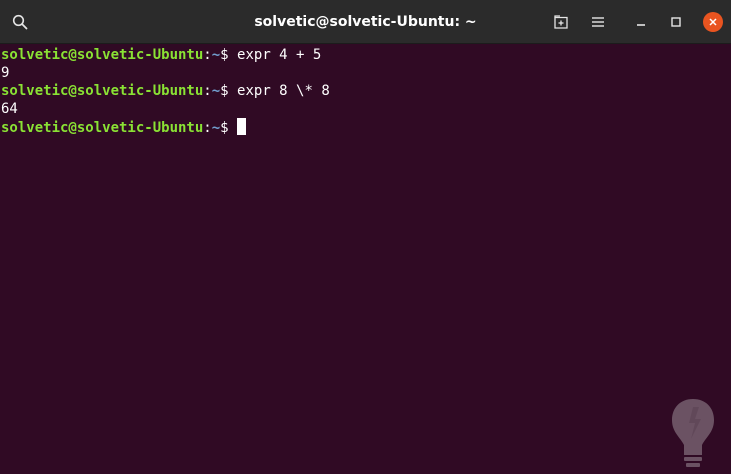  I want to click on prompt-line: solvetic@solvetic-Ubuntu:~$ expr 4 + 5, so click(366, 55).